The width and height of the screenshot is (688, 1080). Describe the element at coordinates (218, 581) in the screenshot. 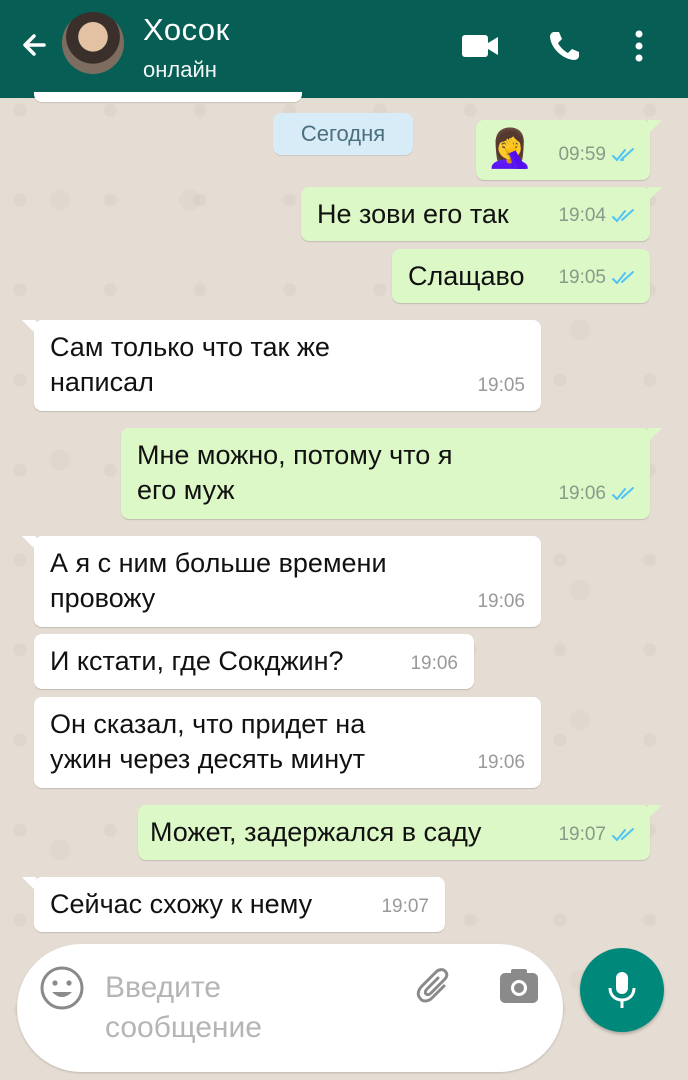

I see `message-text: А я с ним больше времени провожу` at that location.